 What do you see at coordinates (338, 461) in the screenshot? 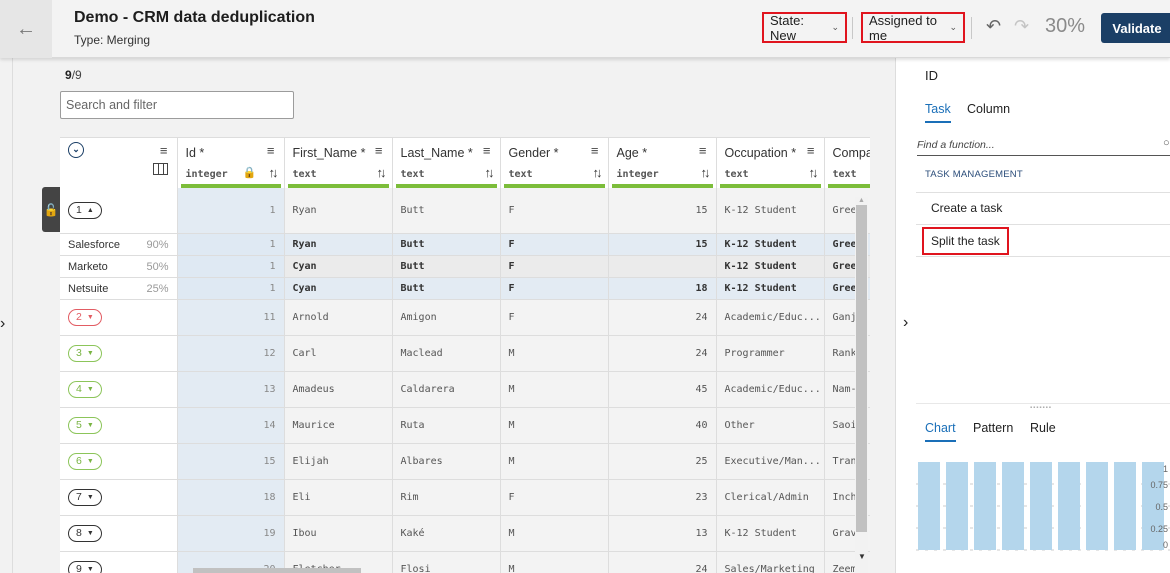
I see `grid-cell: Elijah` at bounding box center [338, 461].